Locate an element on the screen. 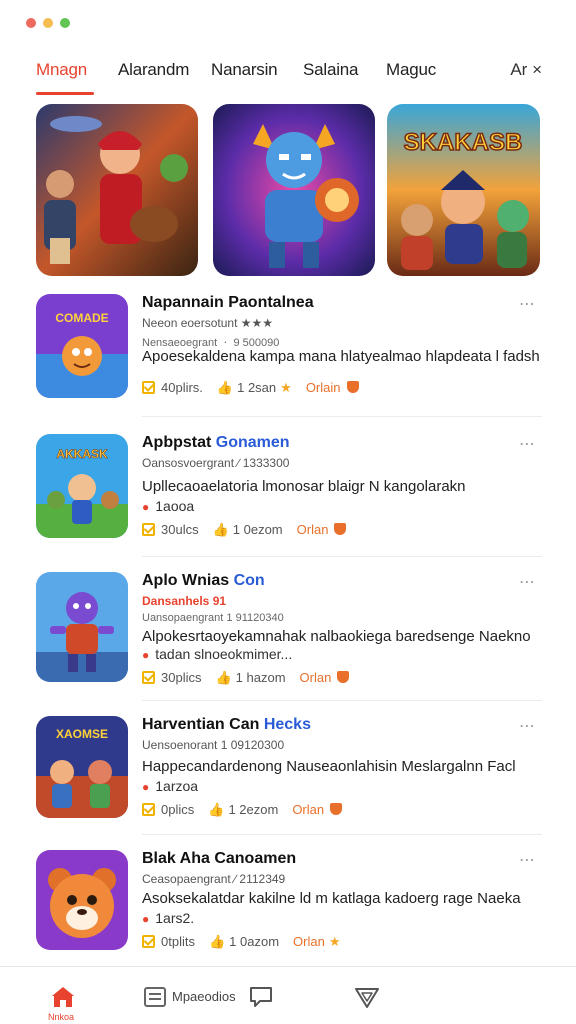 This screenshot has height=1024, width=576. tab-maguc: Maguc is located at coordinates (411, 70).